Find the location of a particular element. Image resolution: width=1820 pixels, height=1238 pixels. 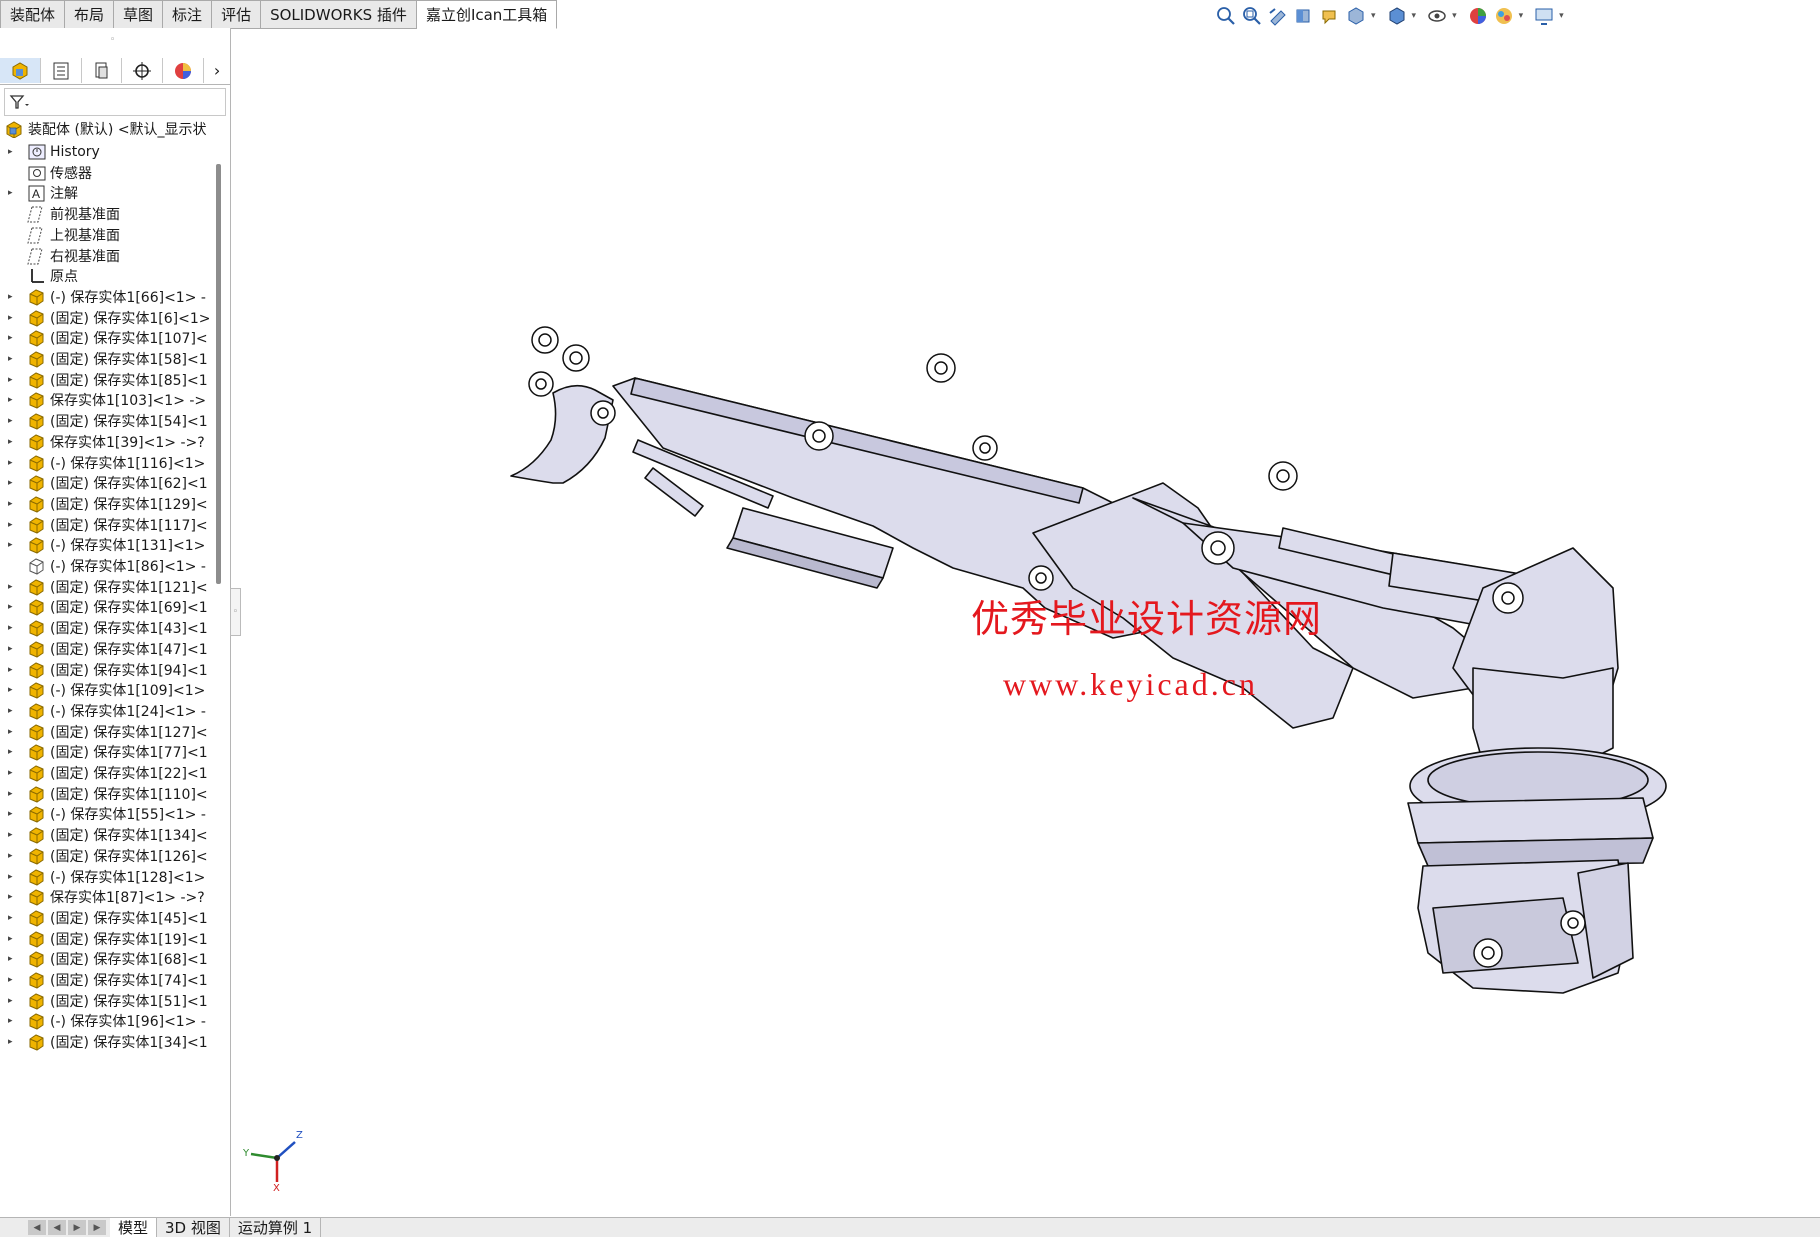

tree-item-label: (固定) 保存实体1[19]<1 is located at coordinates (129, 939).